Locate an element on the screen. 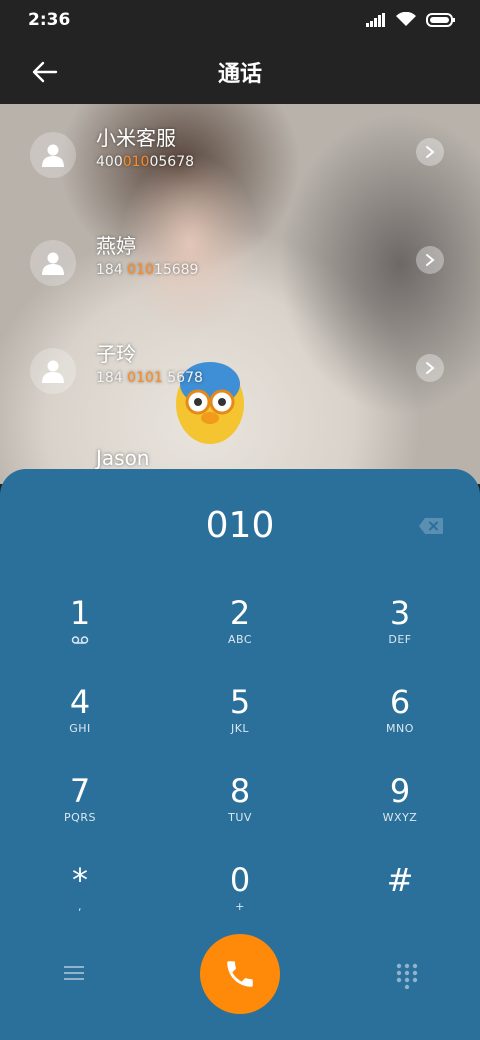 The height and width of the screenshot is (1040, 480). phone-icon is located at coordinates (240, 974).